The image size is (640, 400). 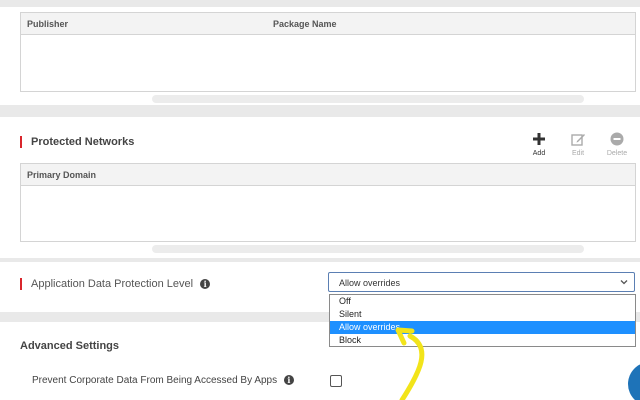 What do you see at coordinates (617, 153) in the screenshot?
I see `delete-label: Delete` at bounding box center [617, 153].